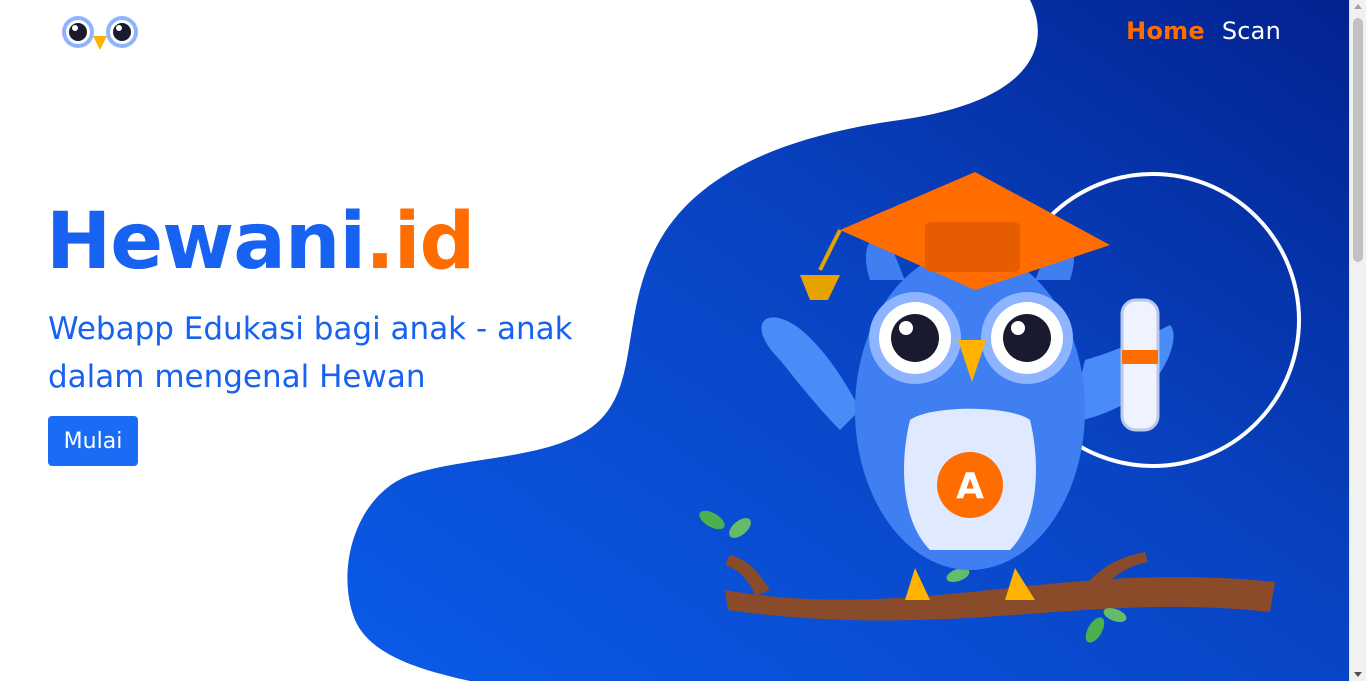 The width and height of the screenshot is (1366, 681). What do you see at coordinates (1357, 340) in the screenshot?
I see `page-scrollbar` at bounding box center [1357, 340].